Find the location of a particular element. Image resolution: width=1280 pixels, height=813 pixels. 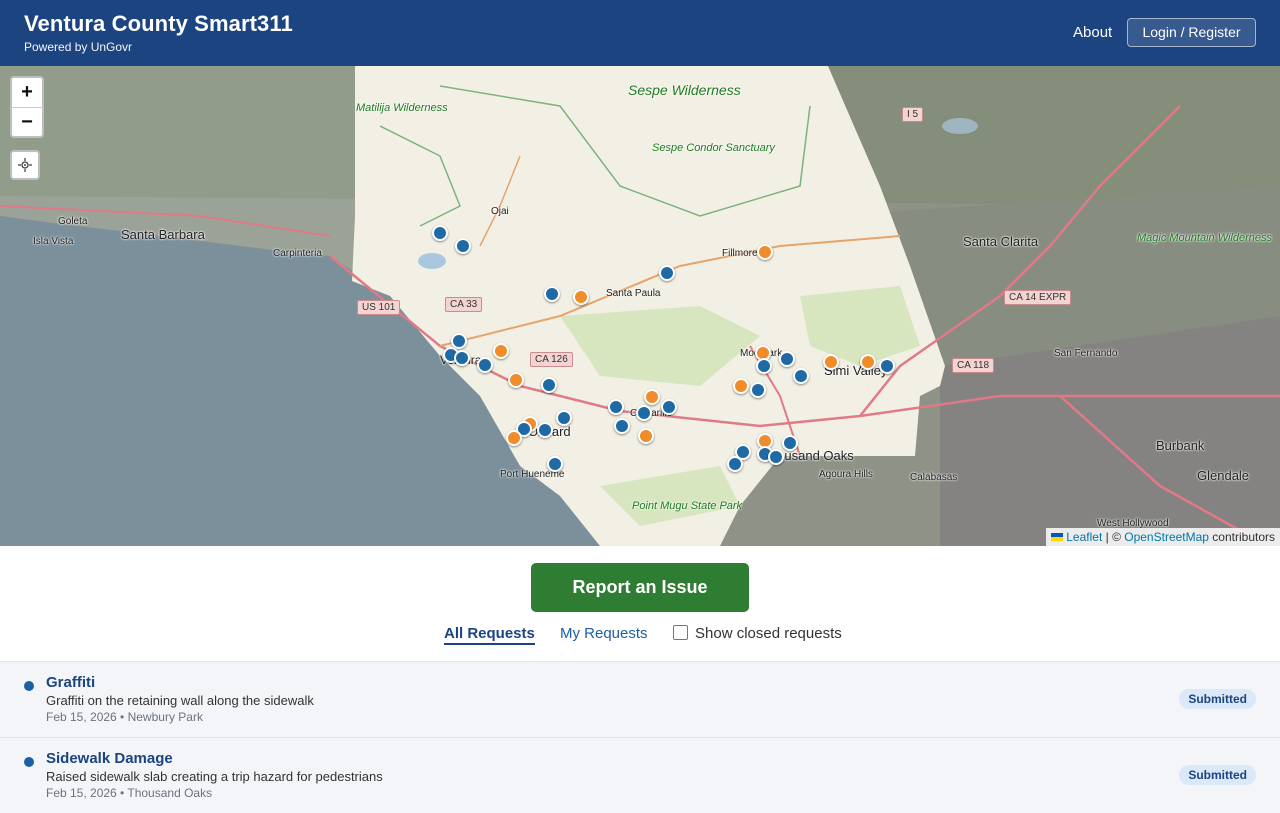

map-label: Agoura Hills is located at coordinates (846, 474).